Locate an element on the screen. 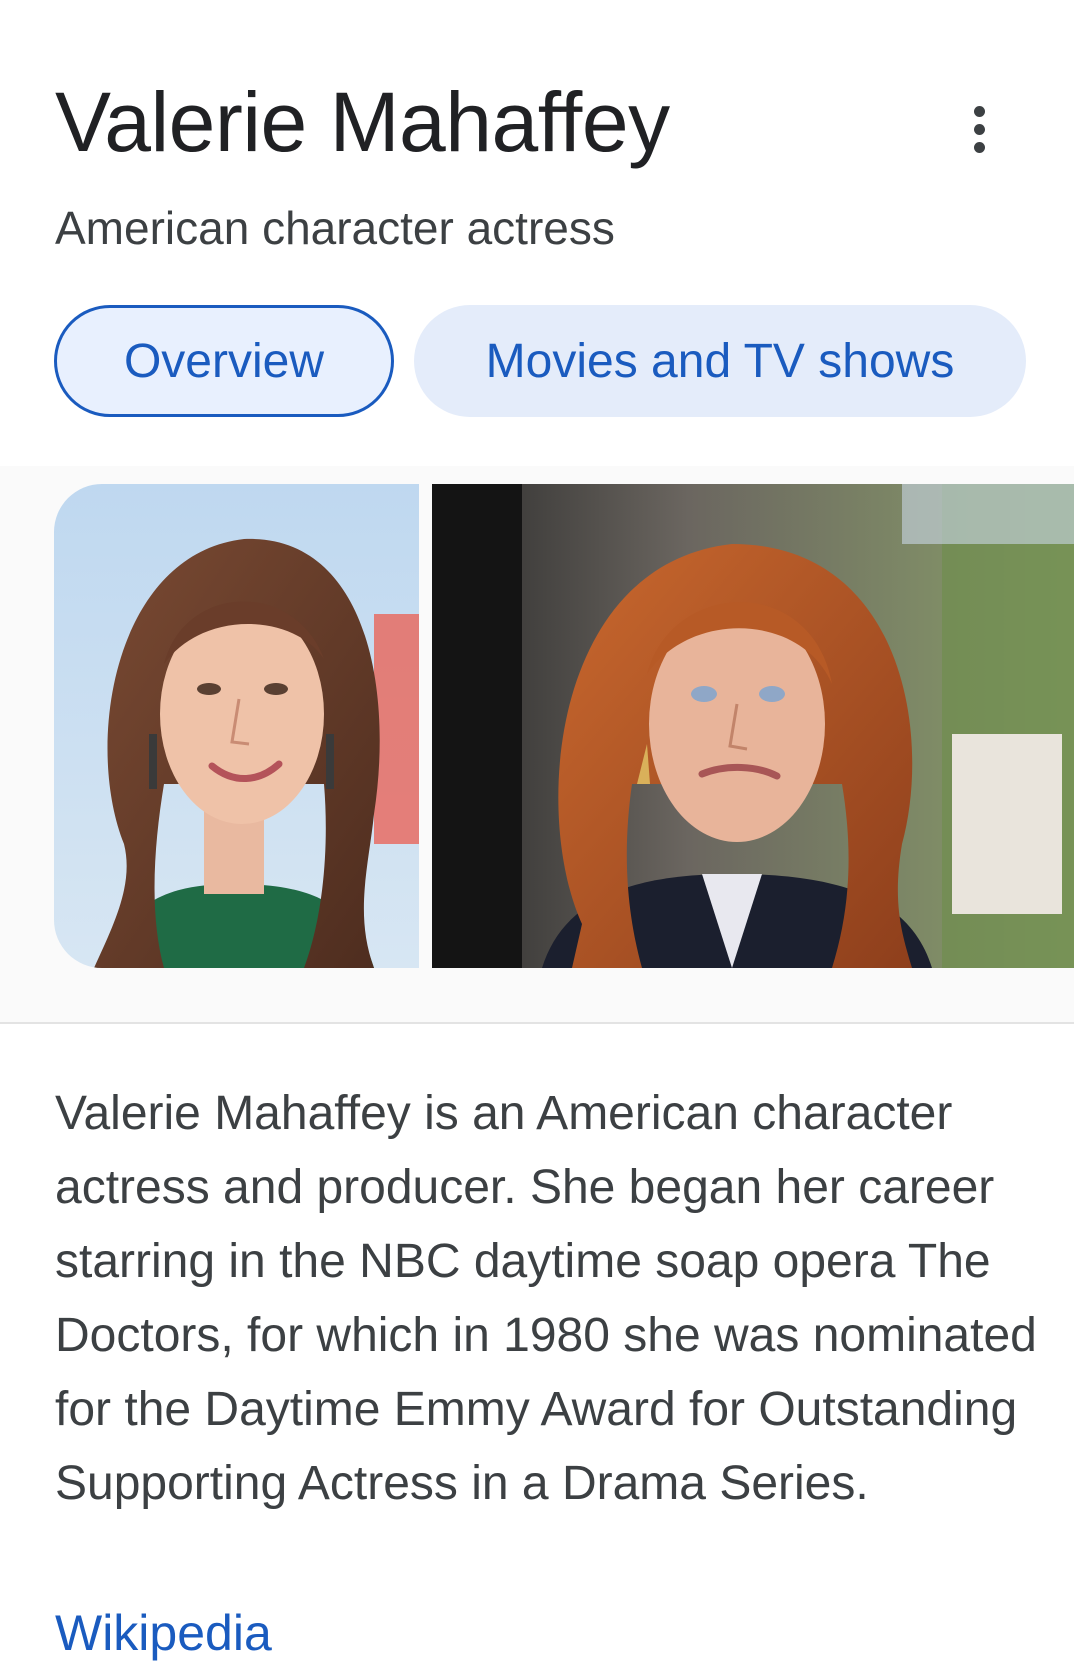 The height and width of the screenshot is (1674, 1074). entity-subtitle: American character actress is located at coordinates (335, 228).